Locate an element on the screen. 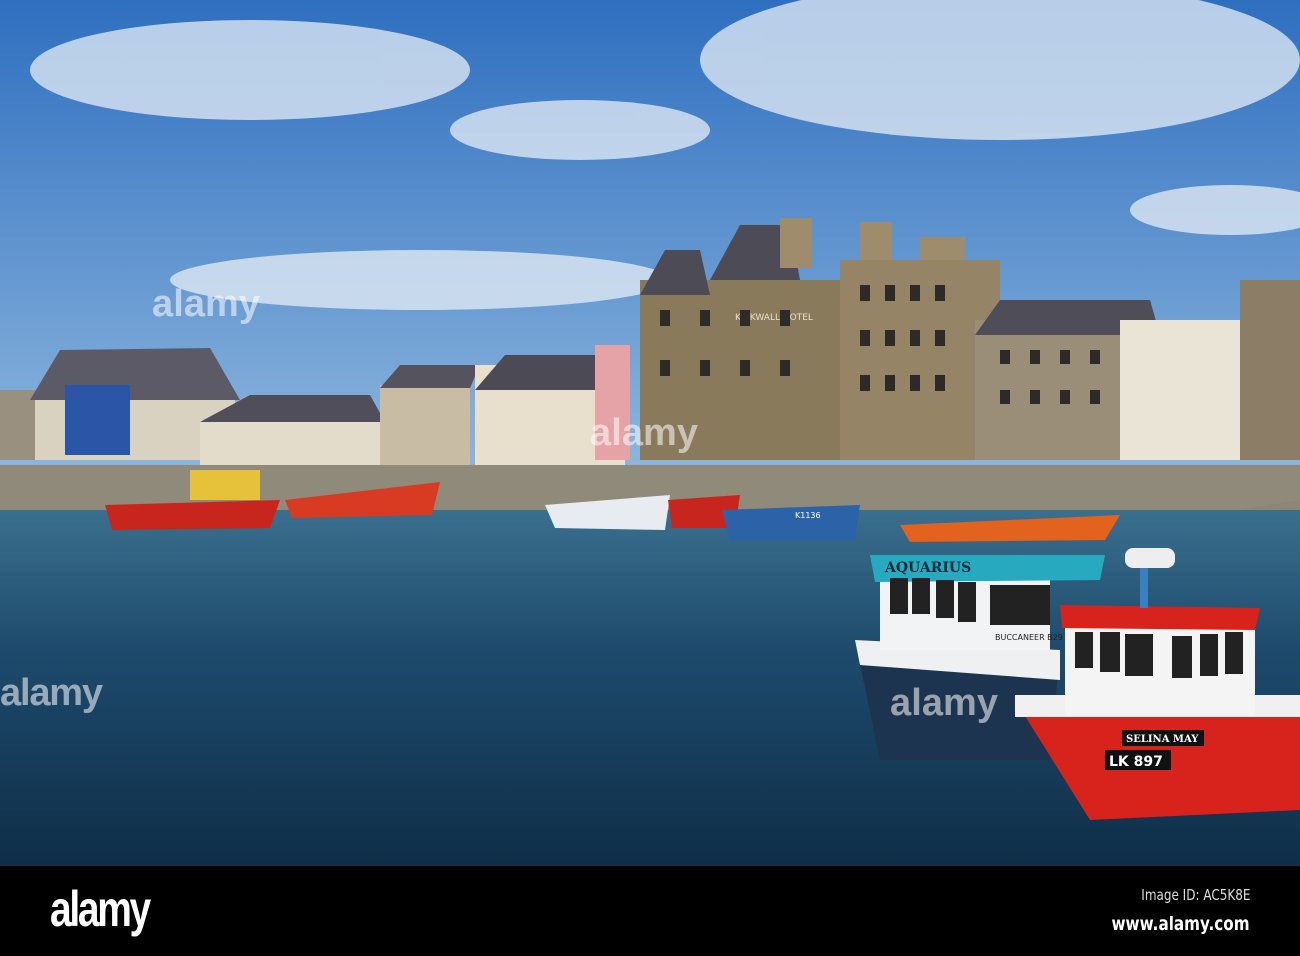  boat-name-buccaneer: BUCCANEER B29 is located at coordinates (1029, 637).